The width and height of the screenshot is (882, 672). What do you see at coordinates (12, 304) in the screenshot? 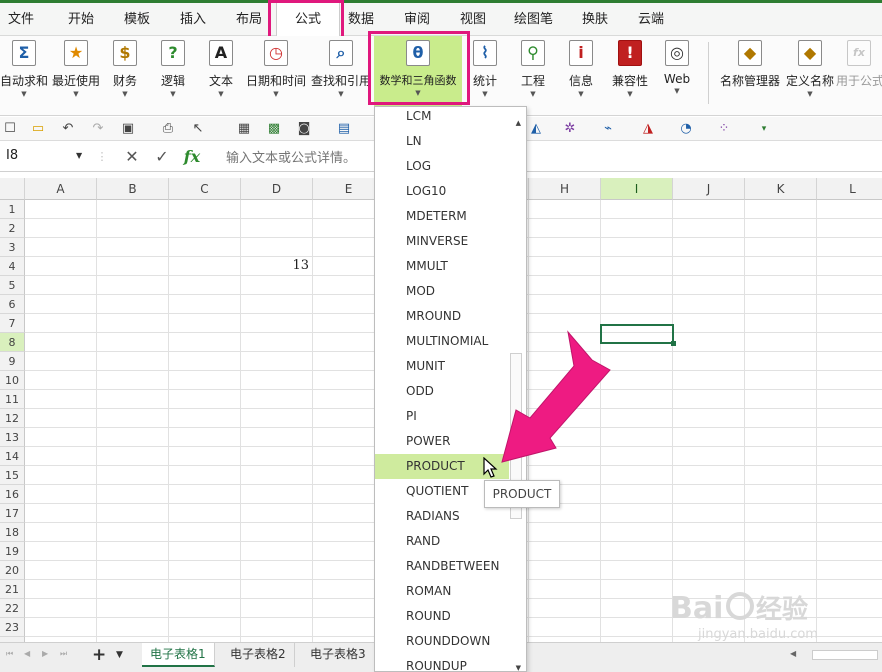
I see `row-header-6: 6` at bounding box center [12, 304].